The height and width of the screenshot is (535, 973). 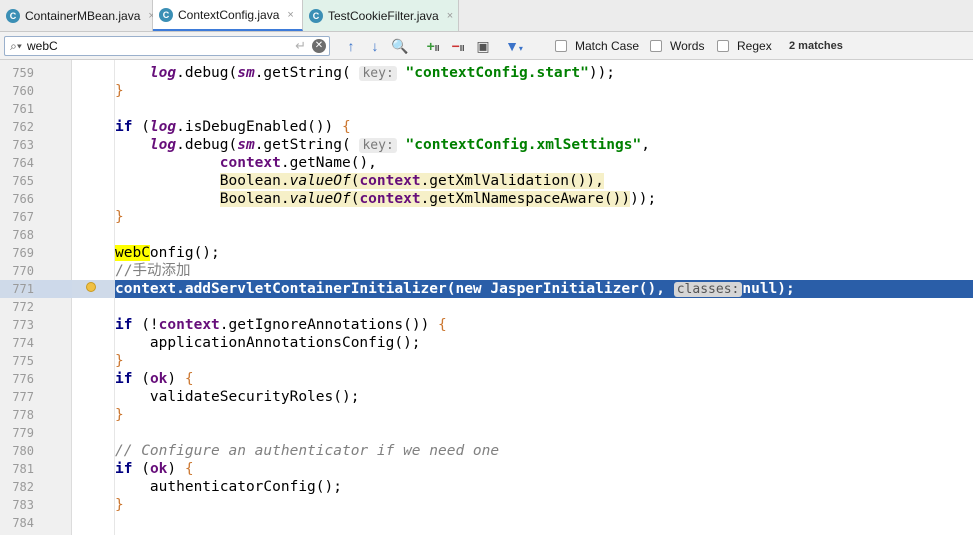 I want to click on previous-occurrence-icon: ↑, so click(x=351, y=46).